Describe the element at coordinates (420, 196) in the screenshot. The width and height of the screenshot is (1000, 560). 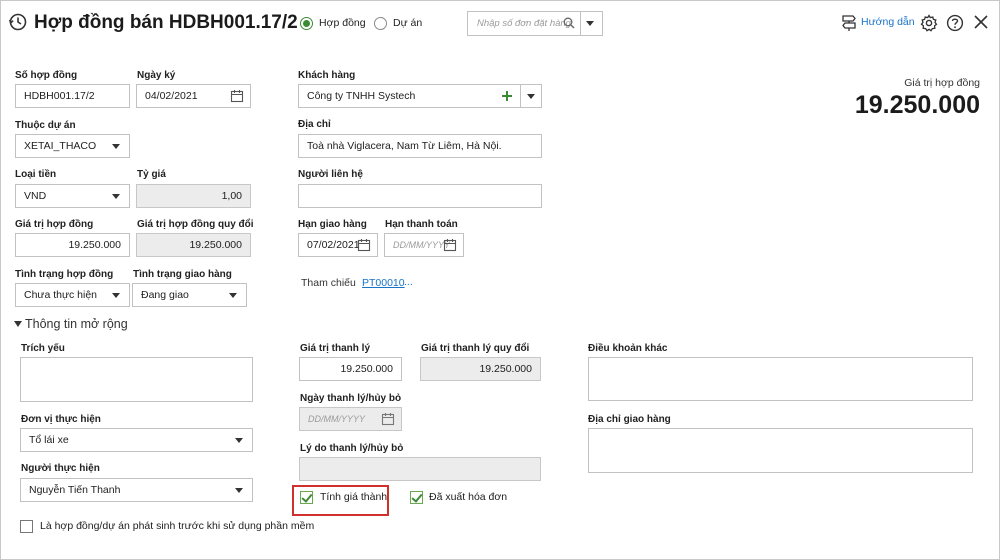
I see `contact-input` at that location.